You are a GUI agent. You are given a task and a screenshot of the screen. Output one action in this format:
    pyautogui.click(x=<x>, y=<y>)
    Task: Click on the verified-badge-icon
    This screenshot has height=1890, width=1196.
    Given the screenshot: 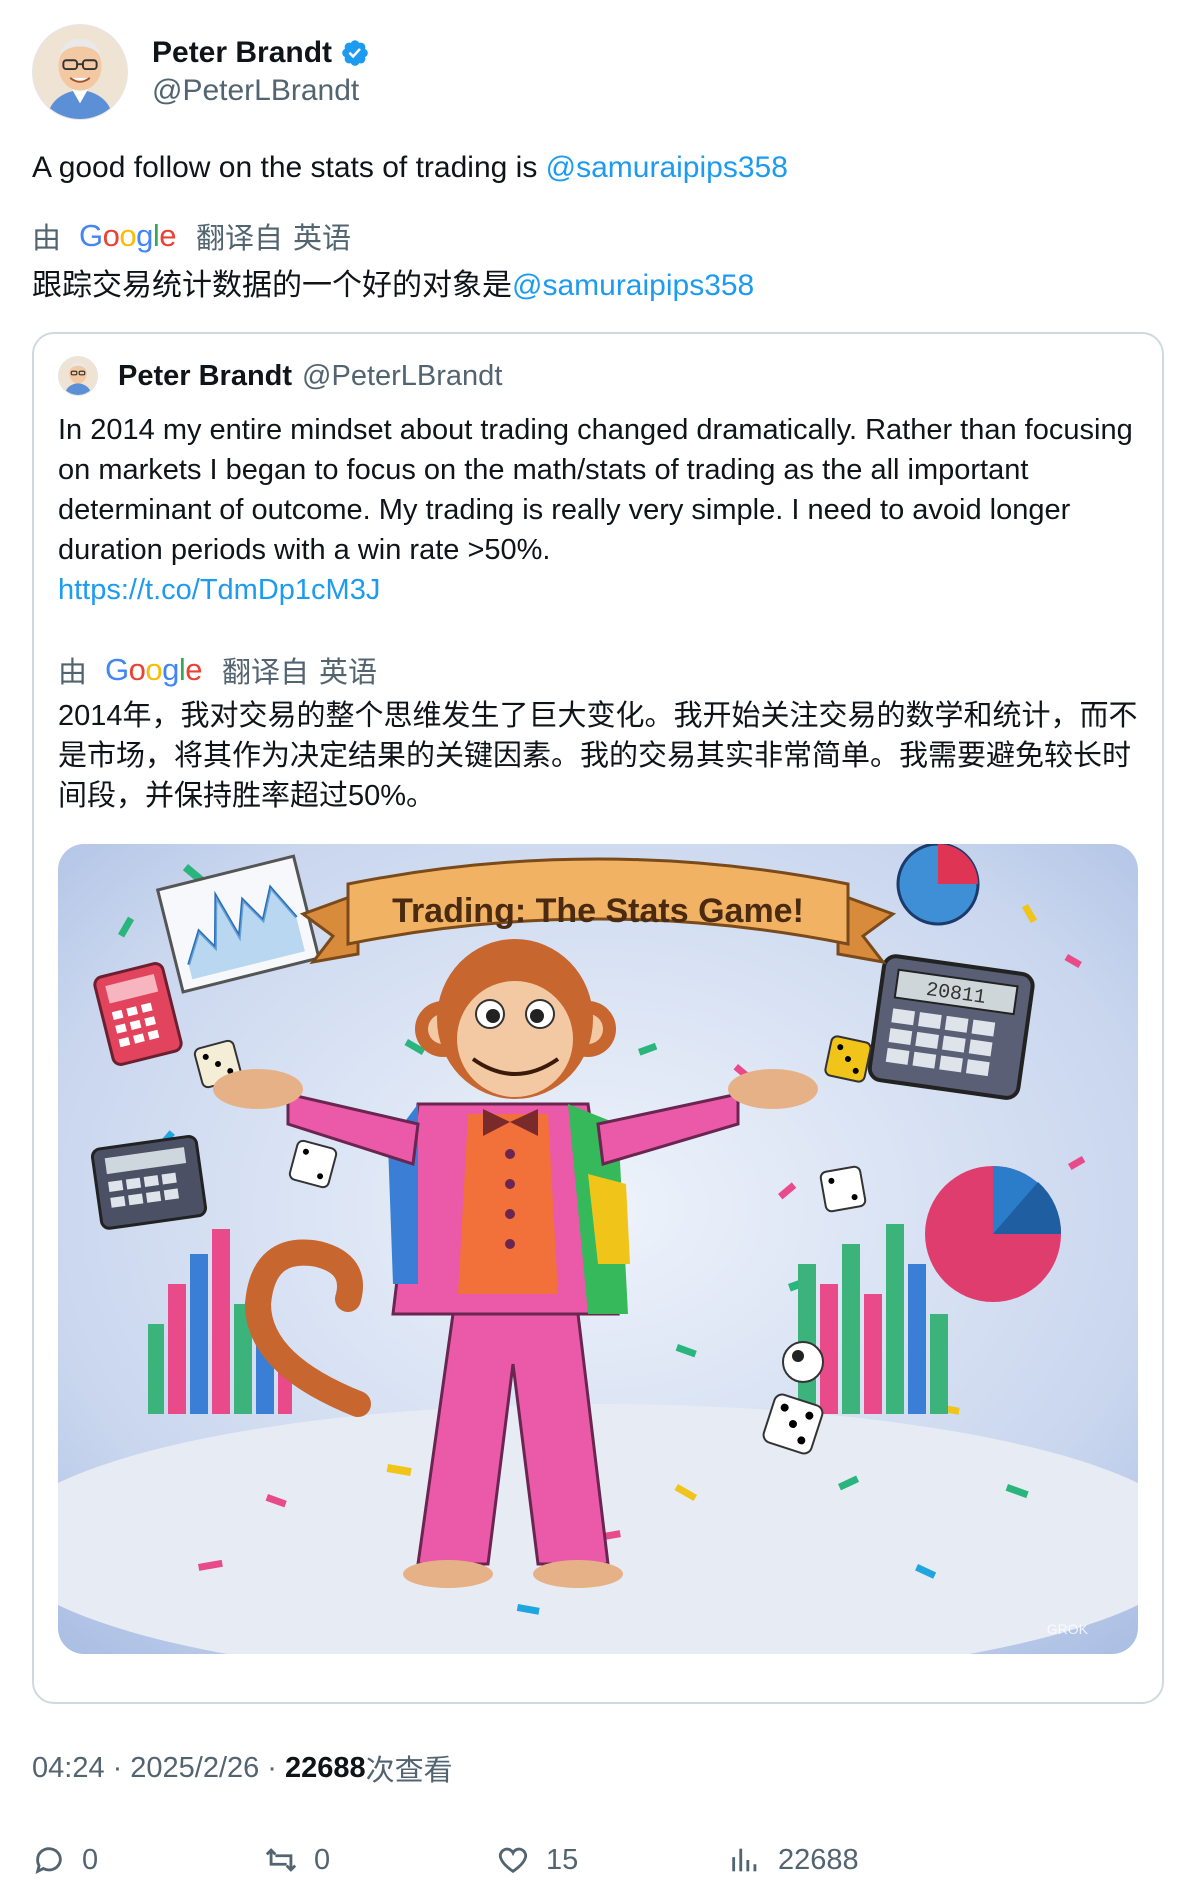 What is the action you would take?
    pyautogui.click(x=355, y=53)
    